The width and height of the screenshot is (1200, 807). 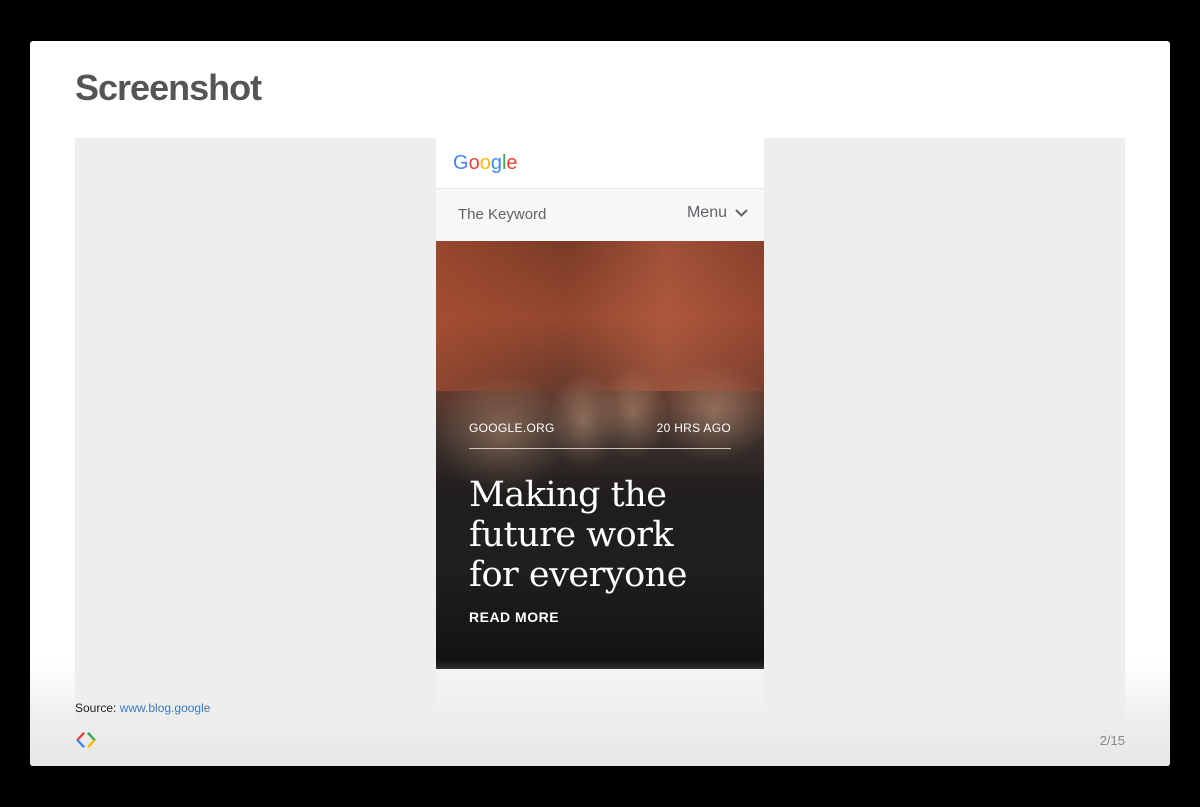 I want to click on slide-title: Screenshot, so click(x=168, y=87).